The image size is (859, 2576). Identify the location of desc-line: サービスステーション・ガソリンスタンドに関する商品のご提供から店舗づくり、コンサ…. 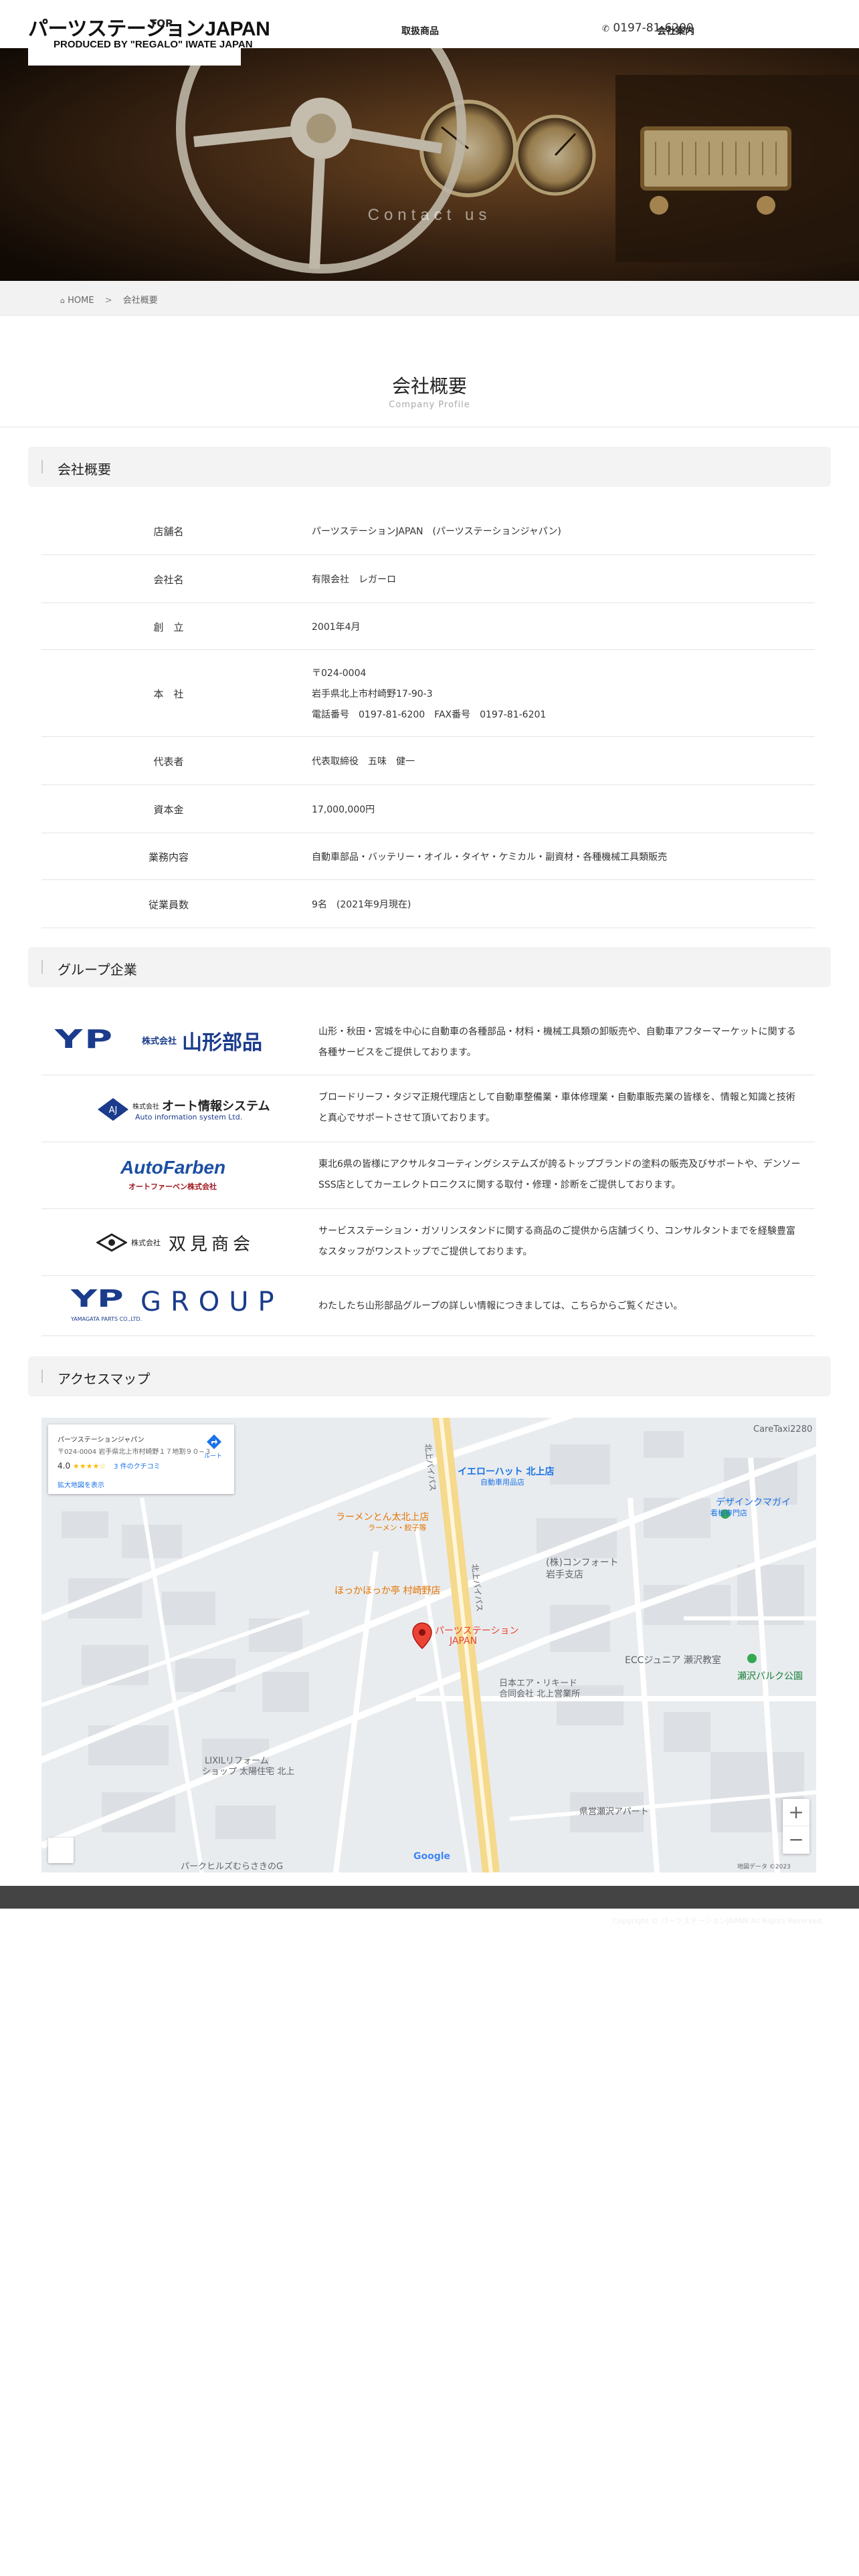
(556, 1231).